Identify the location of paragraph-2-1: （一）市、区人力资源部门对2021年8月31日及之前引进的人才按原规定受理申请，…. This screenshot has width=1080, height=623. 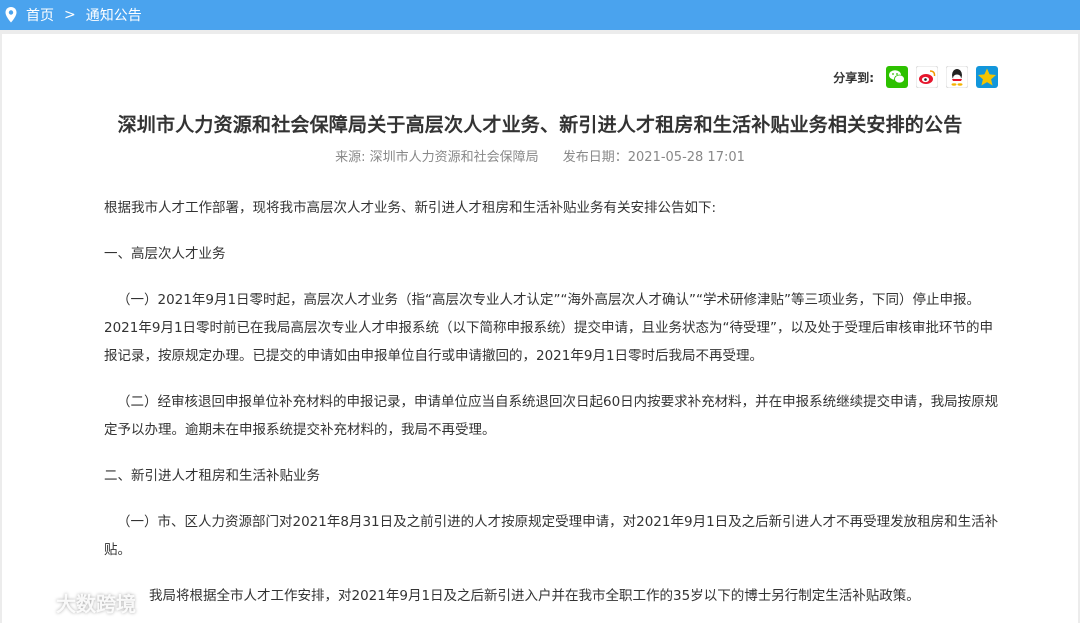
(551, 536).